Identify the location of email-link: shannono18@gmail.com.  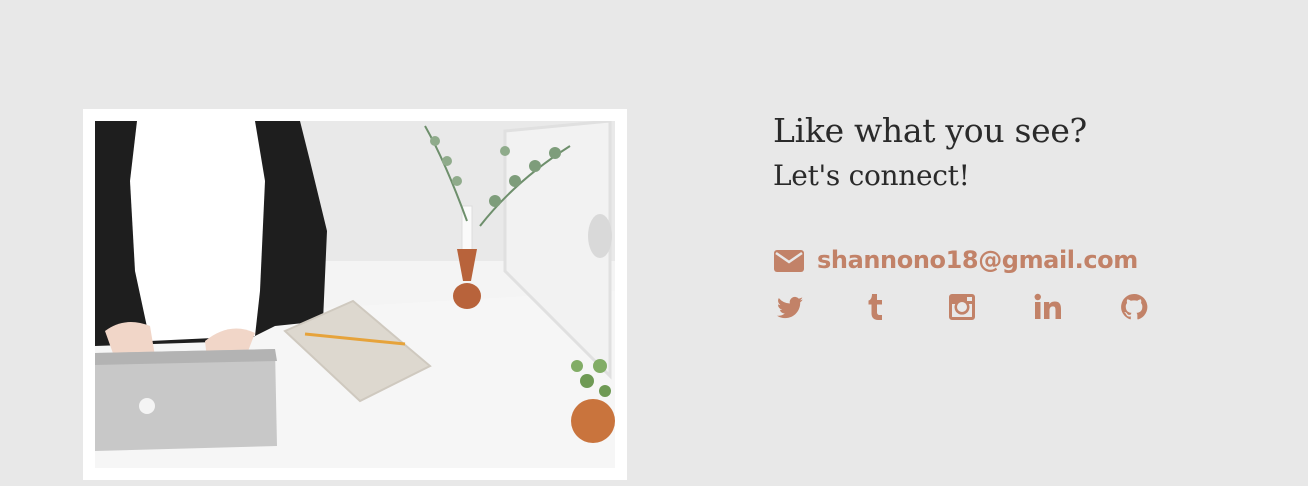
(977, 260).